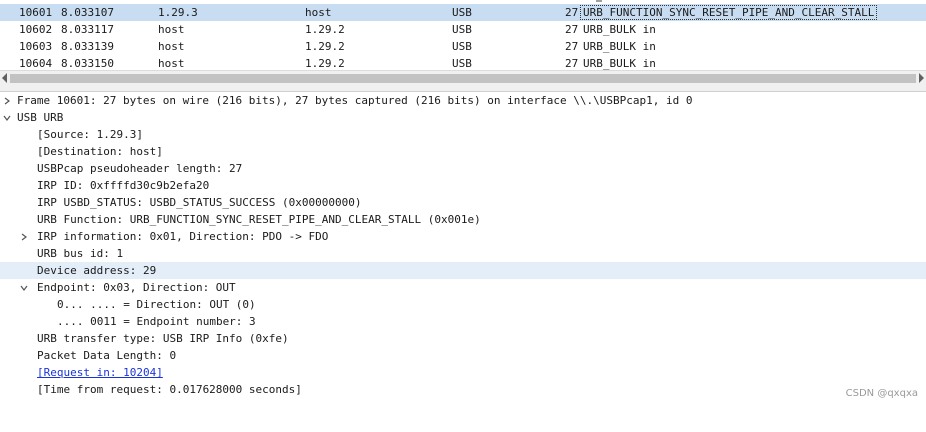 This screenshot has height=432, width=926. What do you see at coordinates (140, 168) in the screenshot?
I see `tree-item-label: USBPcap pseudoheader length: 27` at bounding box center [140, 168].